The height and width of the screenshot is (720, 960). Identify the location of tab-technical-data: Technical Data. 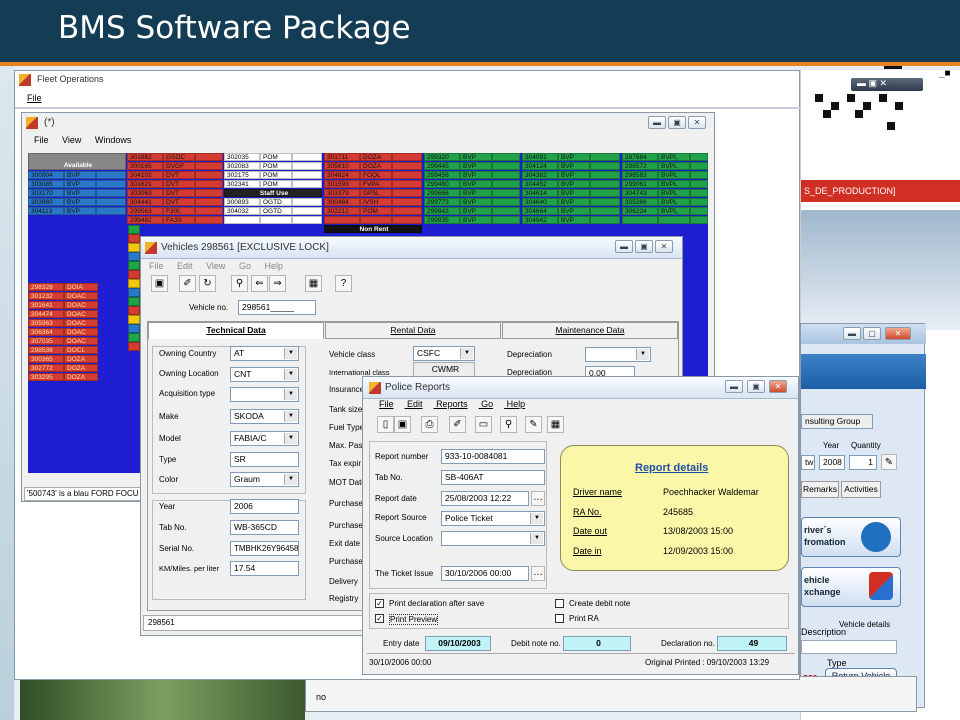
(236, 330).